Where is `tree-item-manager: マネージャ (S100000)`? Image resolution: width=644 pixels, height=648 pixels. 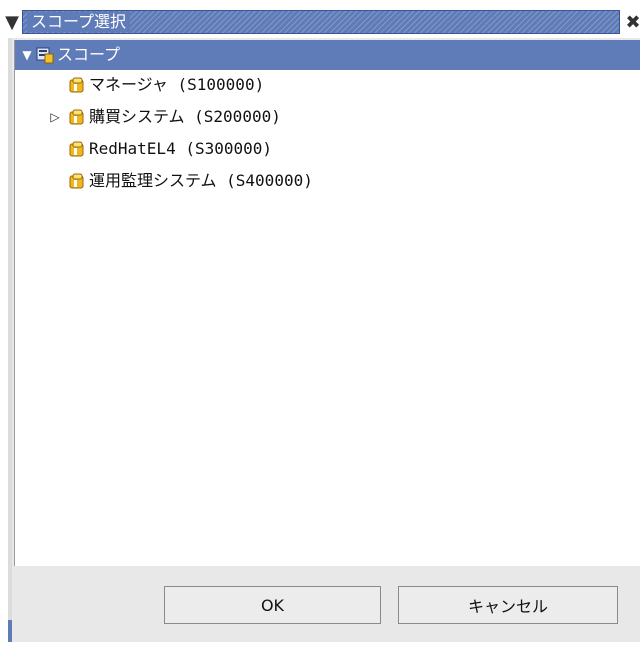 tree-item-manager: マネージャ (S100000) is located at coordinates (165, 85).